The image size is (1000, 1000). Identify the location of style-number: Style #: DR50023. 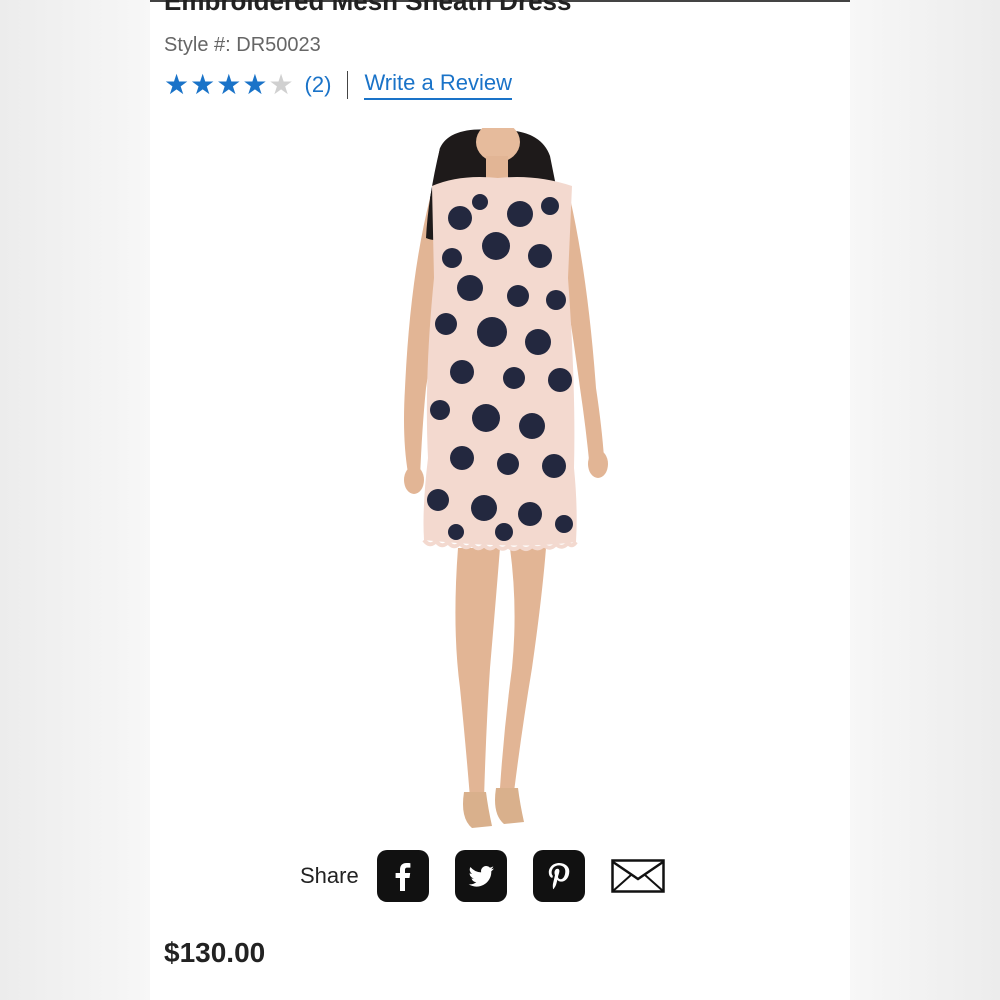
(242, 45).